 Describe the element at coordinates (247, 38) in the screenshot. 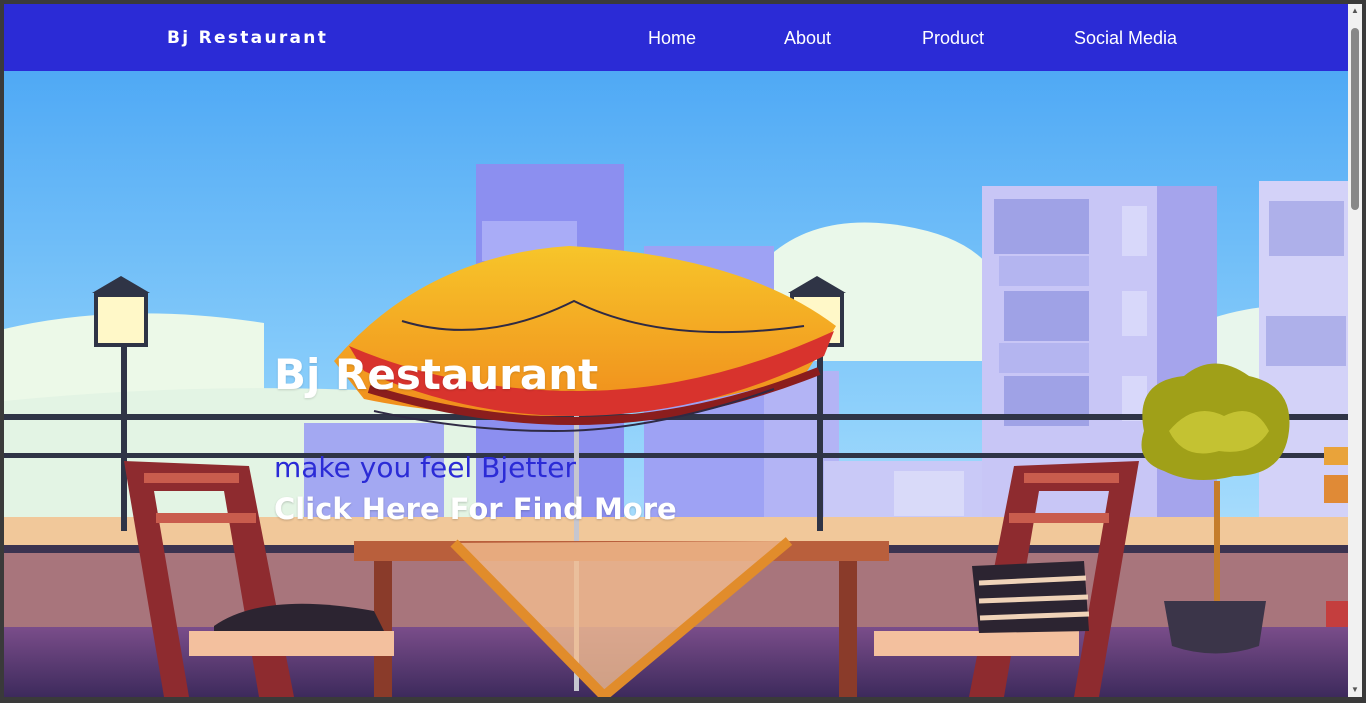

I see `brand-logo: Bj Restaurant` at that location.